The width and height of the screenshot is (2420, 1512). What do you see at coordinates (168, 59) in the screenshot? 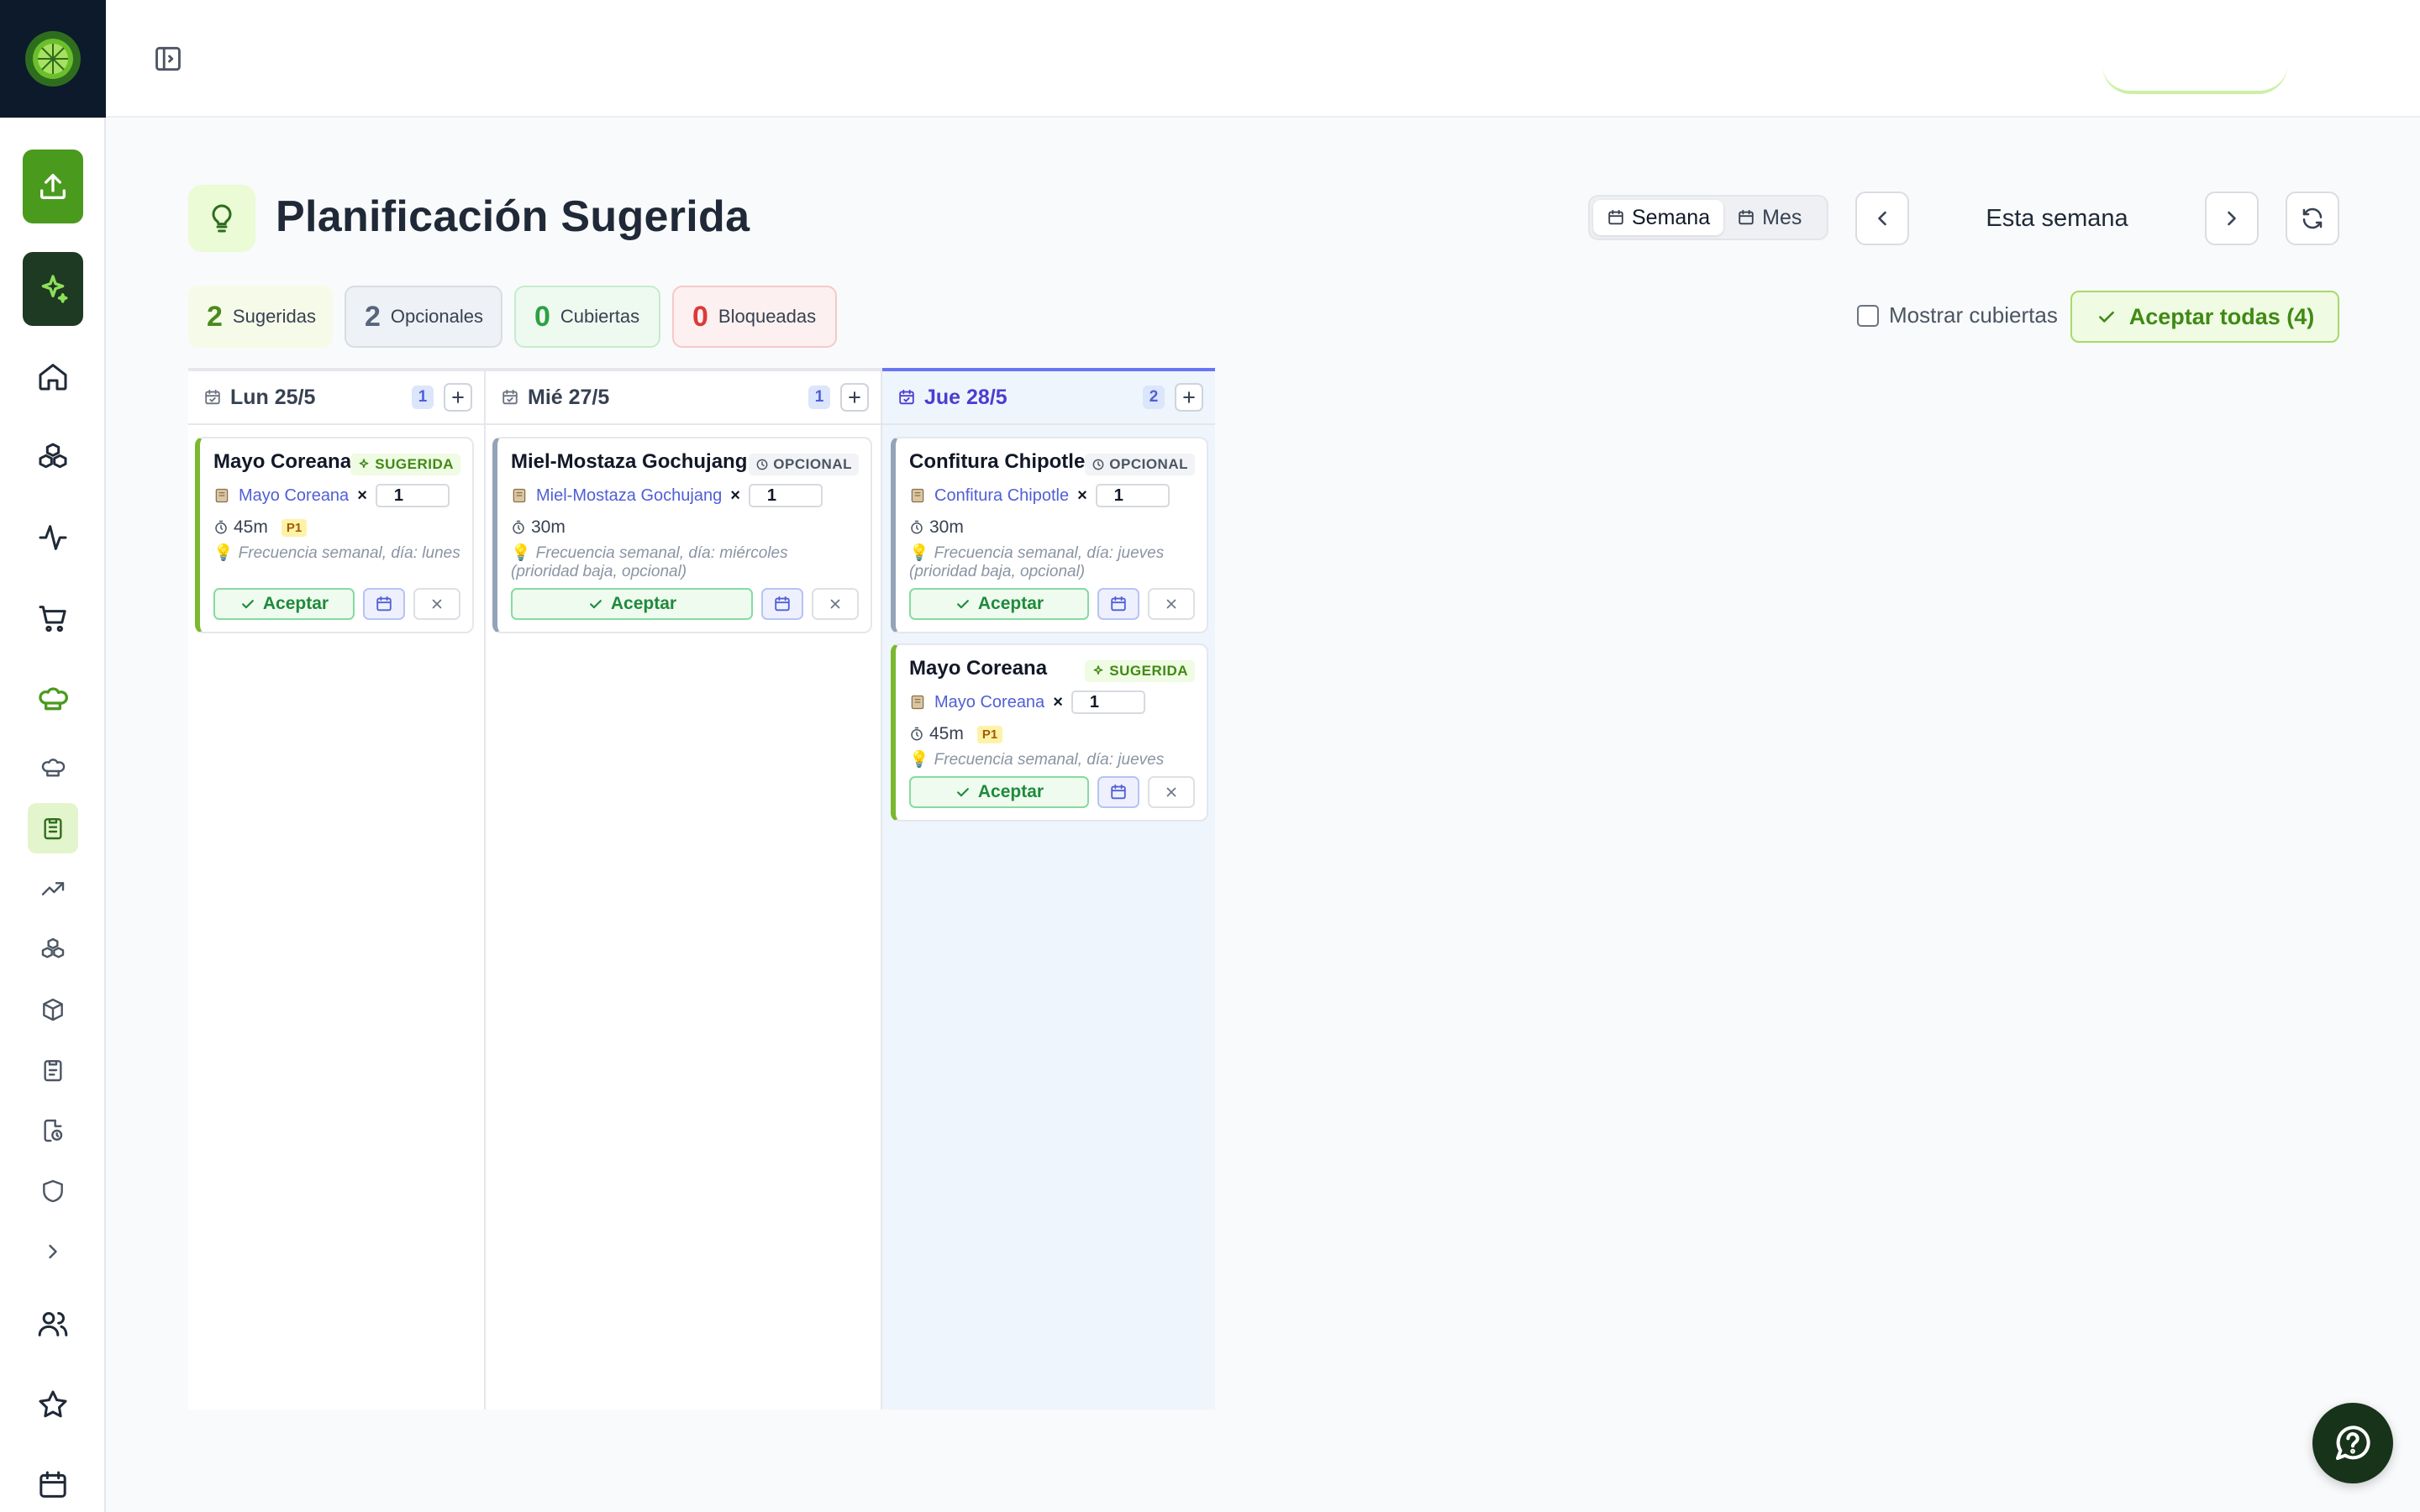
I see `sidebar-toggle-button` at bounding box center [168, 59].